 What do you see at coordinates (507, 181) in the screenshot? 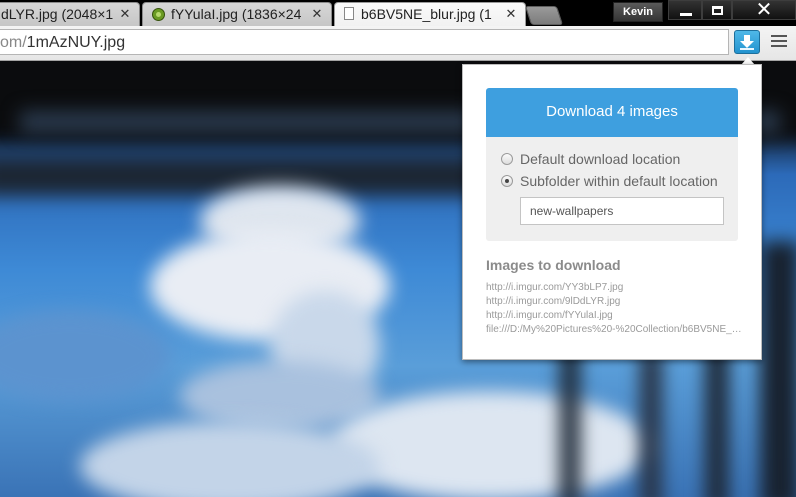
I see `radio-subfolder` at bounding box center [507, 181].